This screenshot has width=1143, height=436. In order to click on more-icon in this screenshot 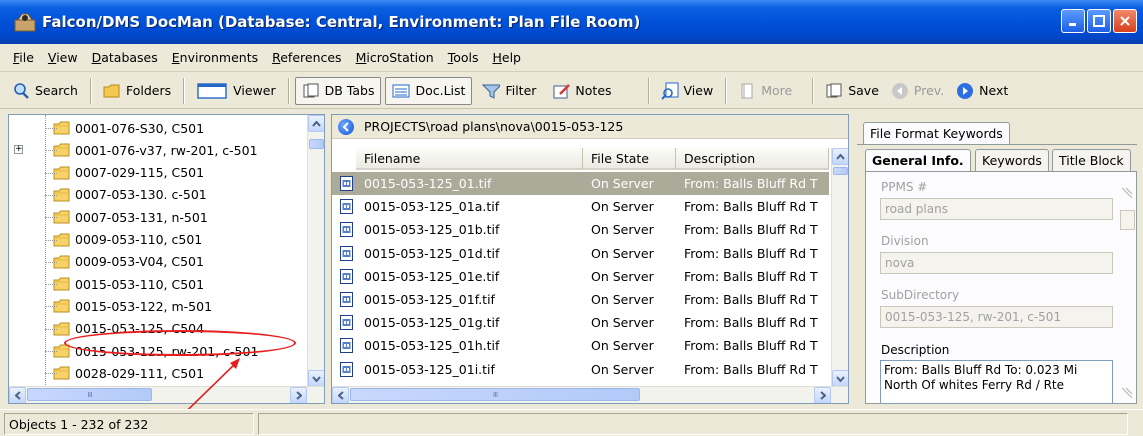, I will do `click(747, 91)`.